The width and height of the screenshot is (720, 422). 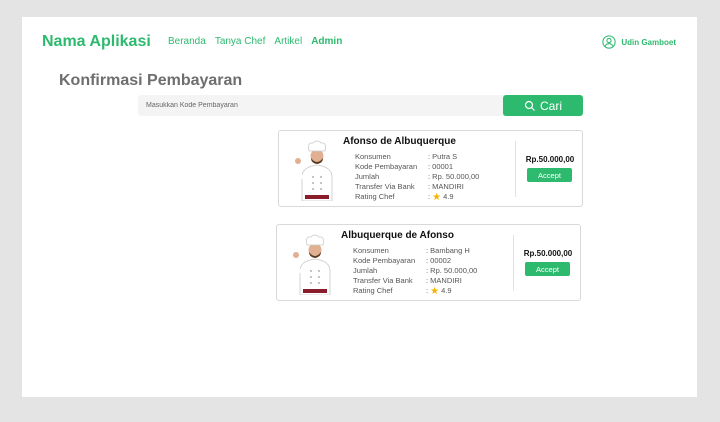 I want to click on main-nav: Beranda Tanya Chef Artikel Admin, so click(x=255, y=41).